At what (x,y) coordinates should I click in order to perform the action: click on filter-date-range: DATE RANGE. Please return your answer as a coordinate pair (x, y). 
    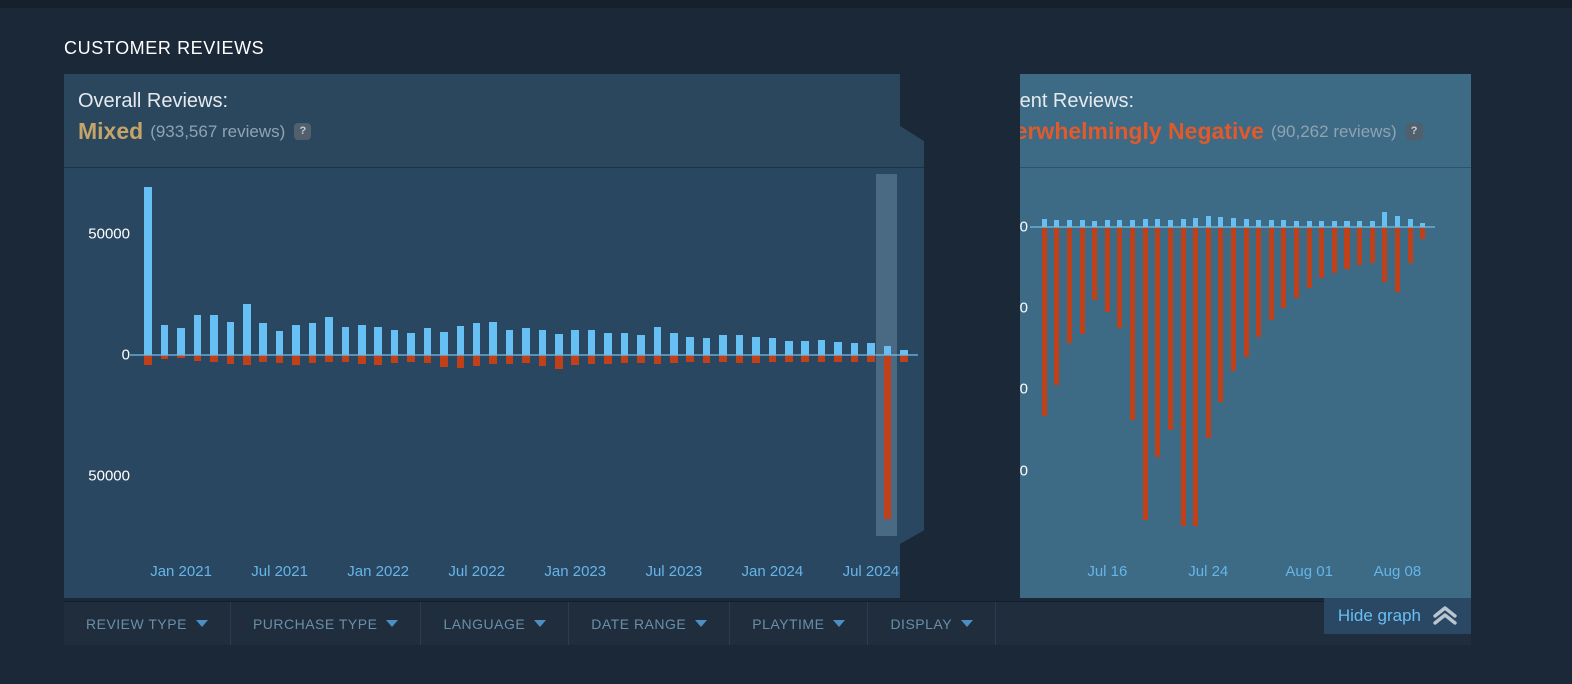
    Looking at the image, I should click on (650, 623).